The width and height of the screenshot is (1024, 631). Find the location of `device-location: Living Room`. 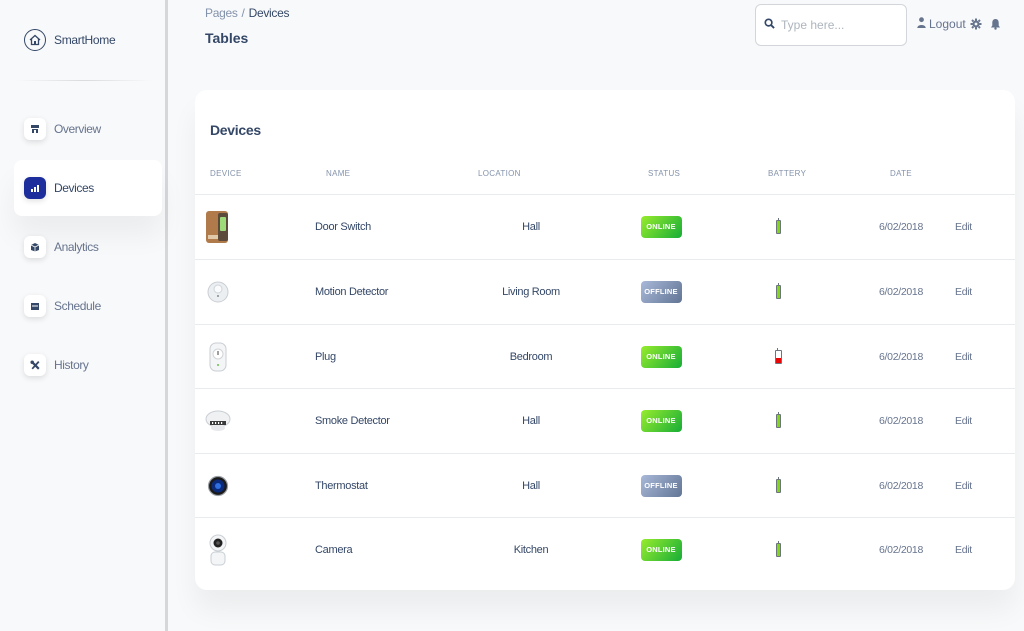

device-location: Living Room is located at coordinates (531, 292).